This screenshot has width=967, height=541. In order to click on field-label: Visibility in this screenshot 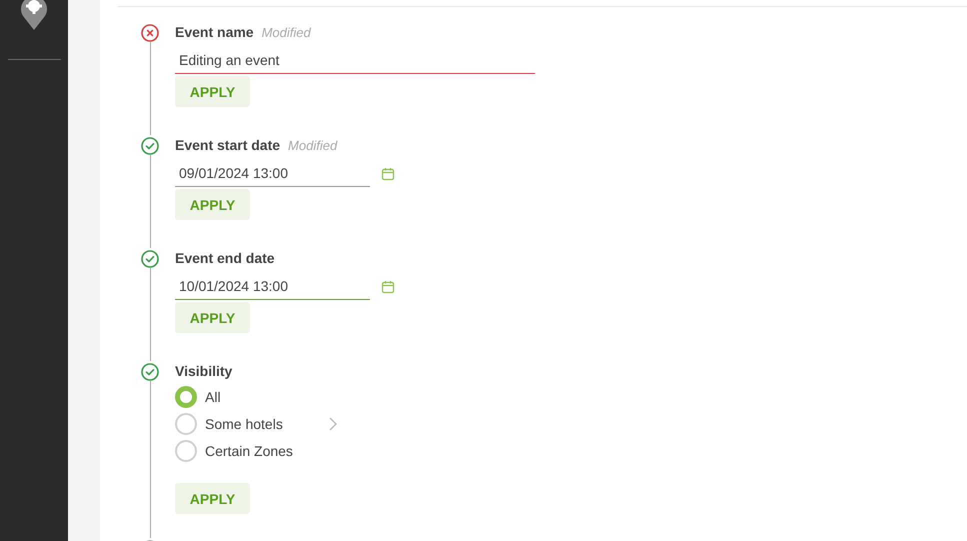, I will do `click(203, 371)`.